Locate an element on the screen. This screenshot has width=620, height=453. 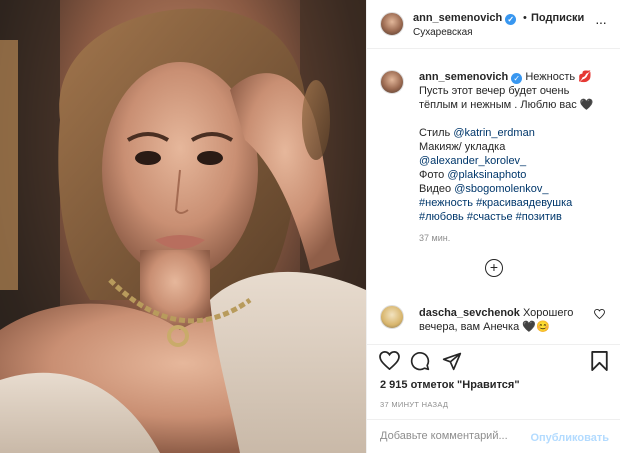
caption-time: 37 мин. is located at coordinates (435, 238).